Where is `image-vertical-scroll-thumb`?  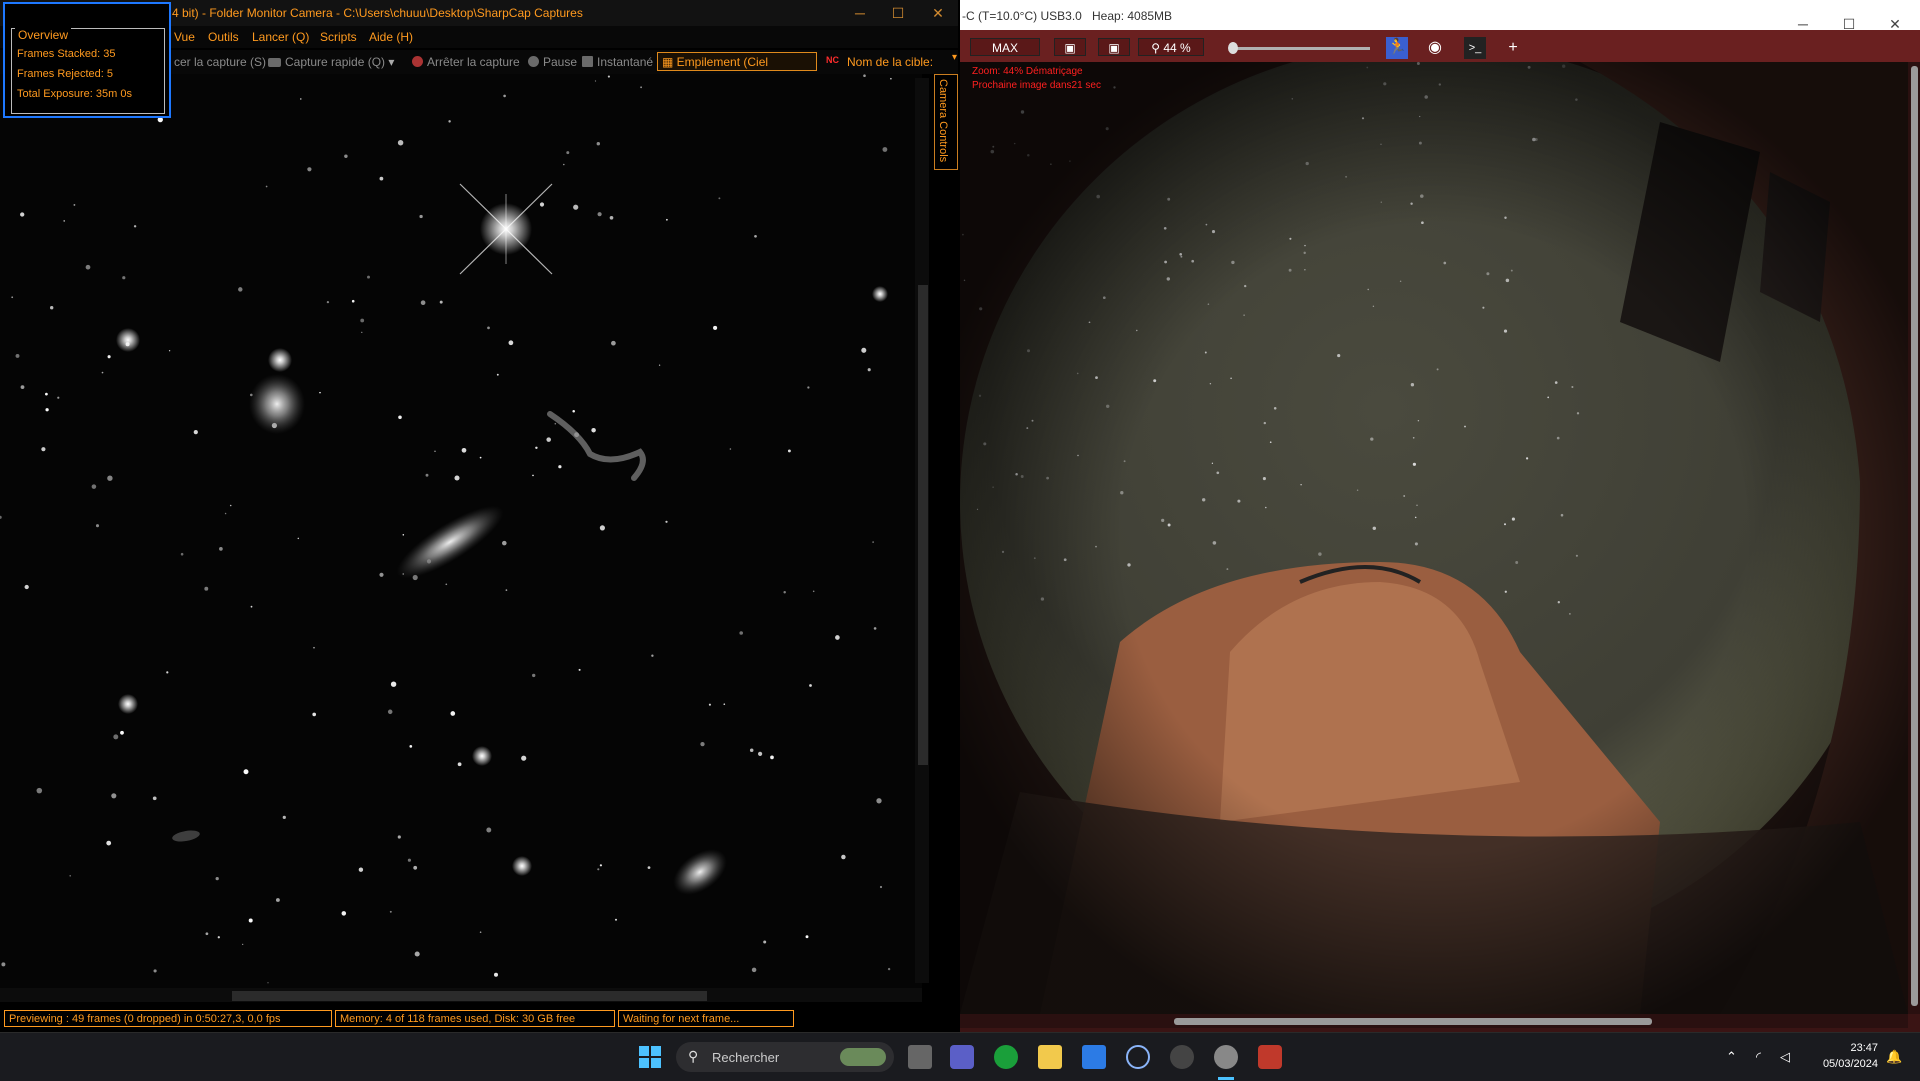
image-vertical-scroll-thumb is located at coordinates (923, 525).